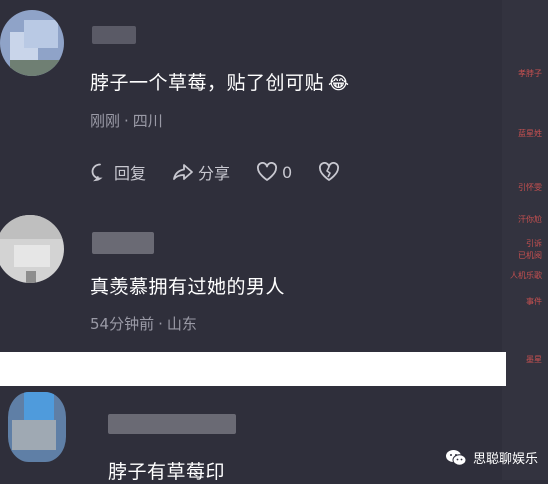 This screenshot has width=548, height=484. I want to click on share-button: 分享, so click(201, 172).